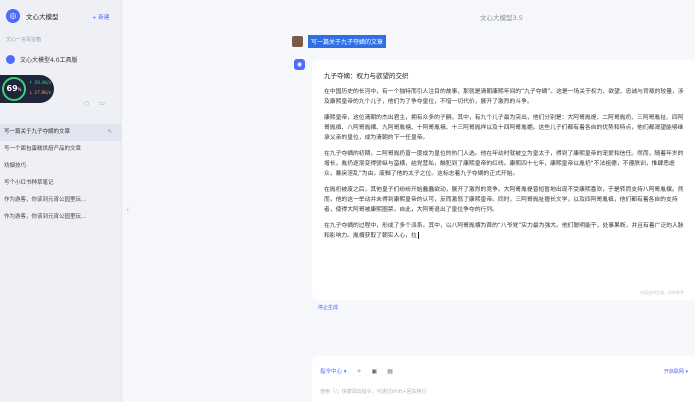  I want to click on stop-generating-button: 停止生成, so click(328, 307).